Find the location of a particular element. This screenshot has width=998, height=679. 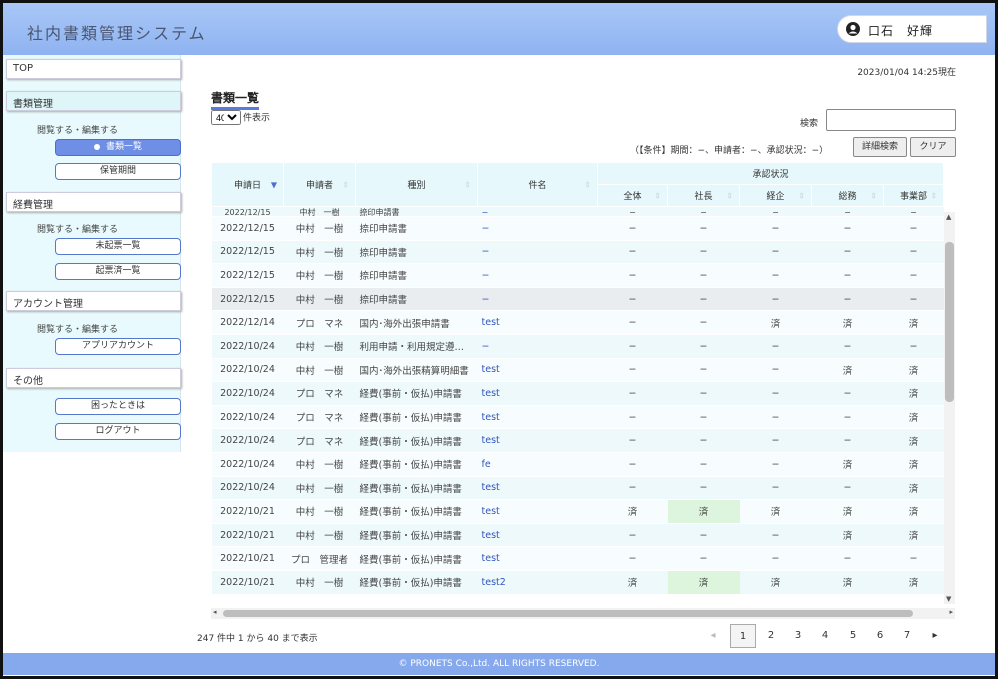

table-row: 2022/10/24 中村 一樹 経費(事前・仮払)申請書 fe − − − 済済 is located at coordinates (577, 464).